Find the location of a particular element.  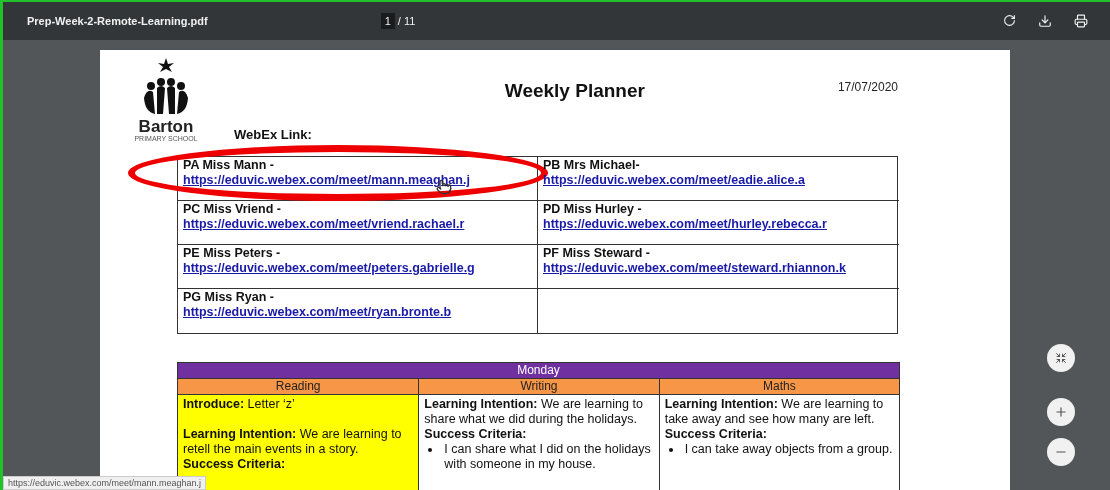

zoom-in-button is located at coordinates (1061, 412).